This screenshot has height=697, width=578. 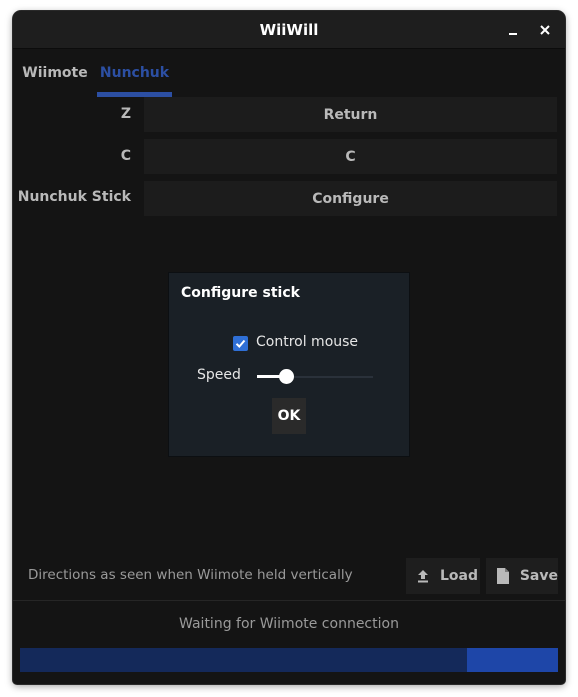 What do you see at coordinates (459, 576) in the screenshot?
I see `load-label: Load` at bounding box center [459, 576].